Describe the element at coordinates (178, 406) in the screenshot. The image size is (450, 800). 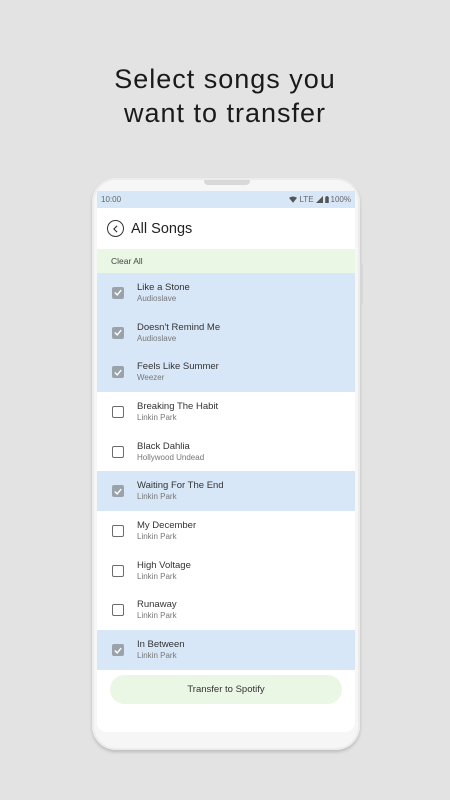
I see `song-title: Breaking The Habit` at that location.